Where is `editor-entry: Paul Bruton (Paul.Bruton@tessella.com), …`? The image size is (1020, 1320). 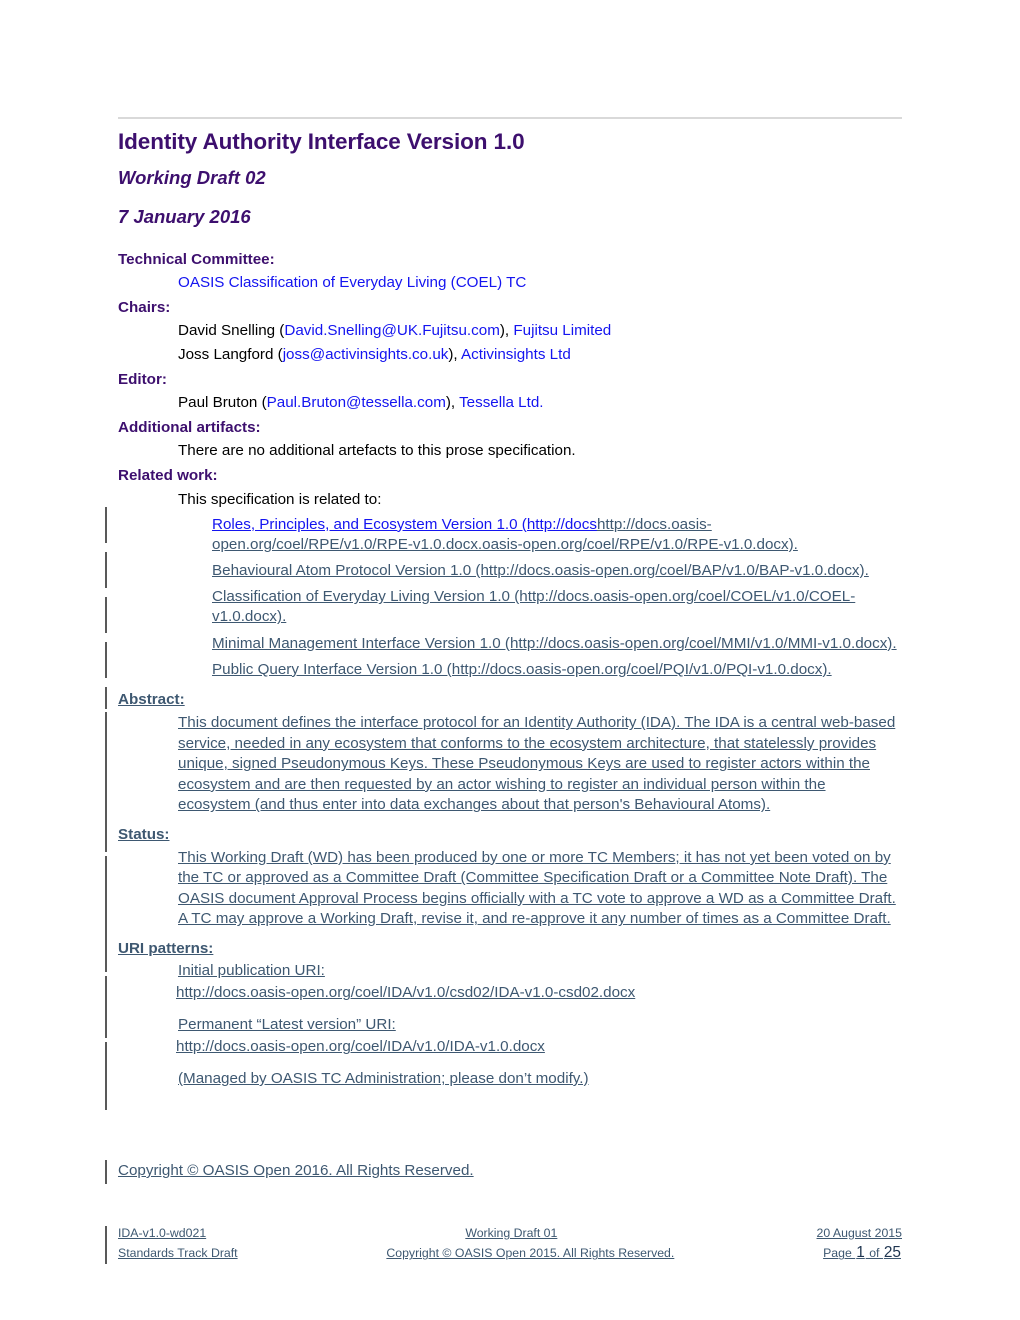 editor-entry: Paul Bruton (Paul.Bruton@tessella.com), … is located at coordinates (510, 403).